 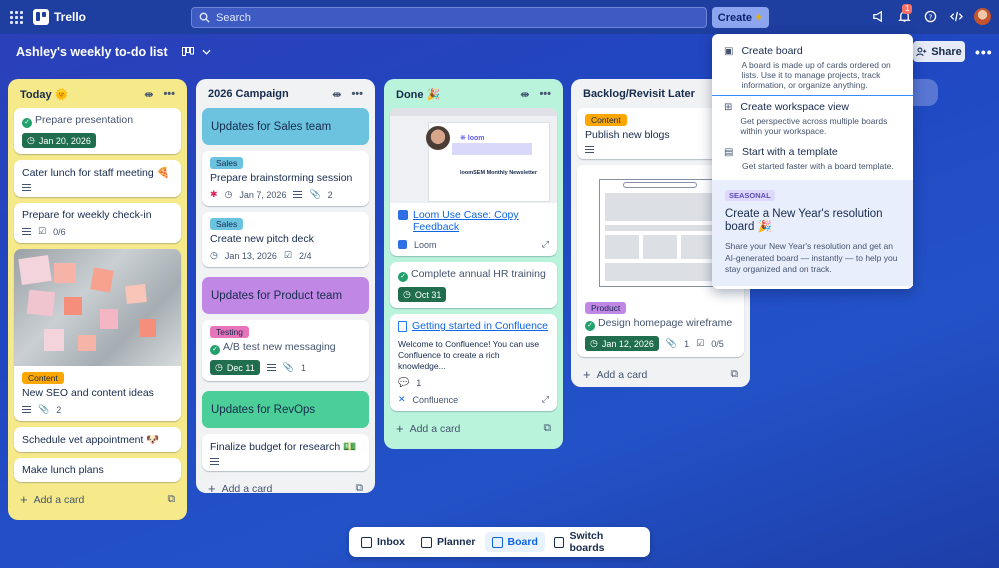 I want to click on trello-logo: Trello, so click(x=59, y=17).